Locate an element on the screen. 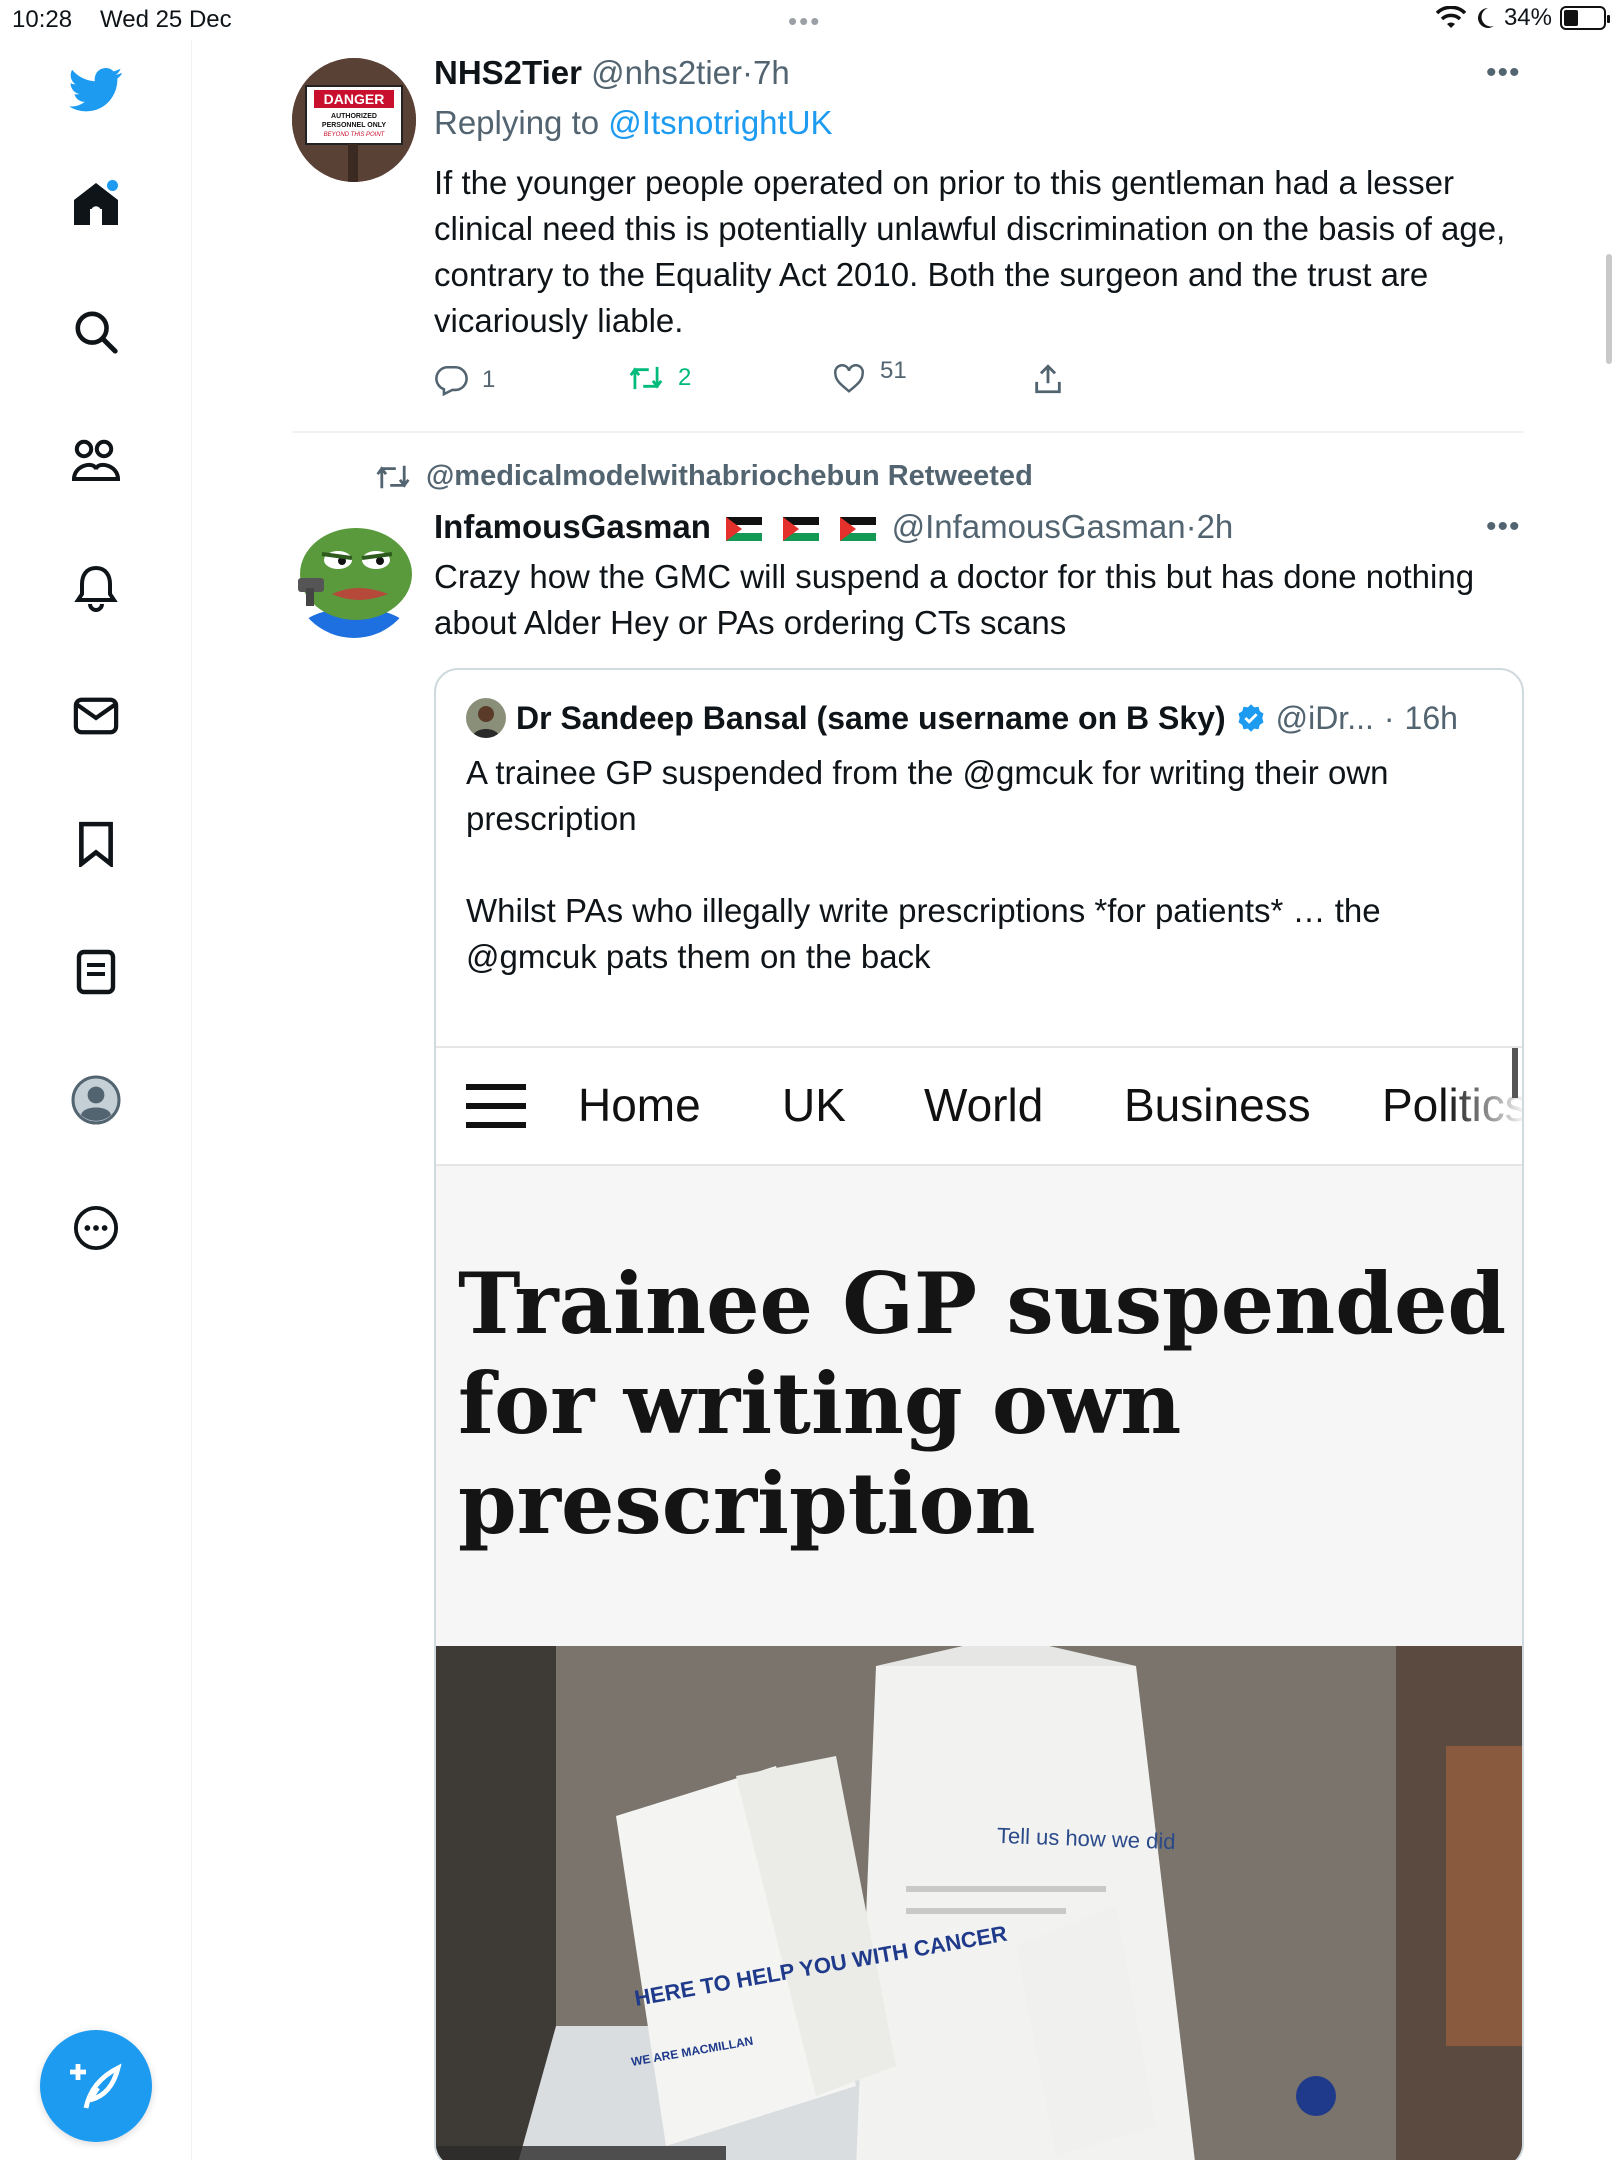 Image resolution: width=1620 pixels, height=2160 pixels. replying-to-handle: @ItsnotrightUK is located at coordinates (720, 122).